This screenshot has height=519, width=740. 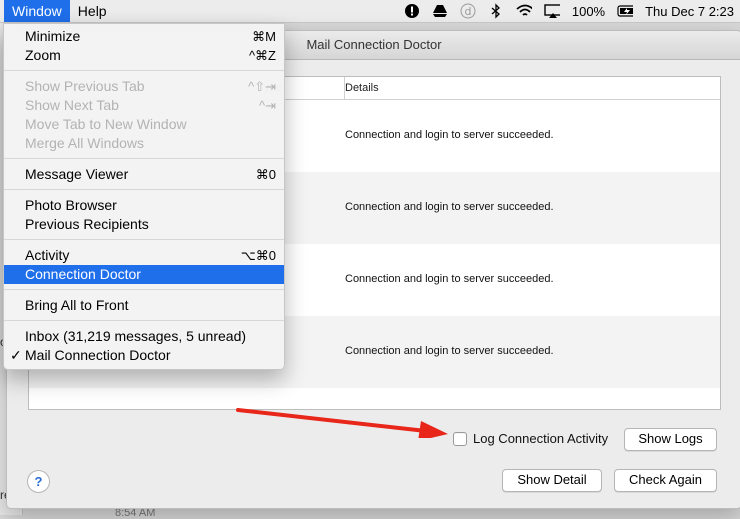 I want to click on show-detail-button: Show Detail, so click(x=552, y=480).